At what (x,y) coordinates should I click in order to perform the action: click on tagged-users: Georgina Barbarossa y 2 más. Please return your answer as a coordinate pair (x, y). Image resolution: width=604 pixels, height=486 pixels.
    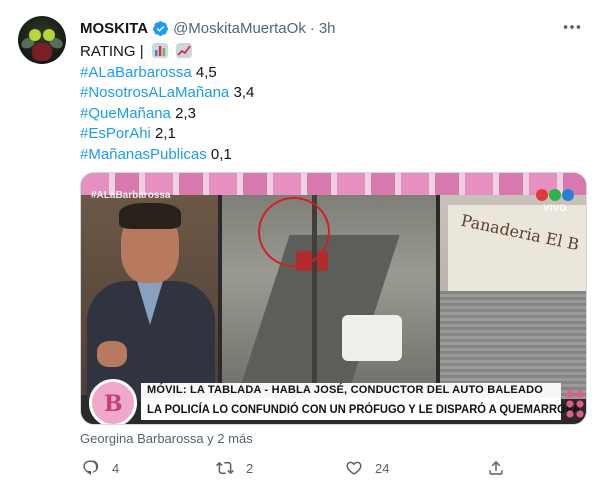
    Looking at the image, I should click on (166, 438).